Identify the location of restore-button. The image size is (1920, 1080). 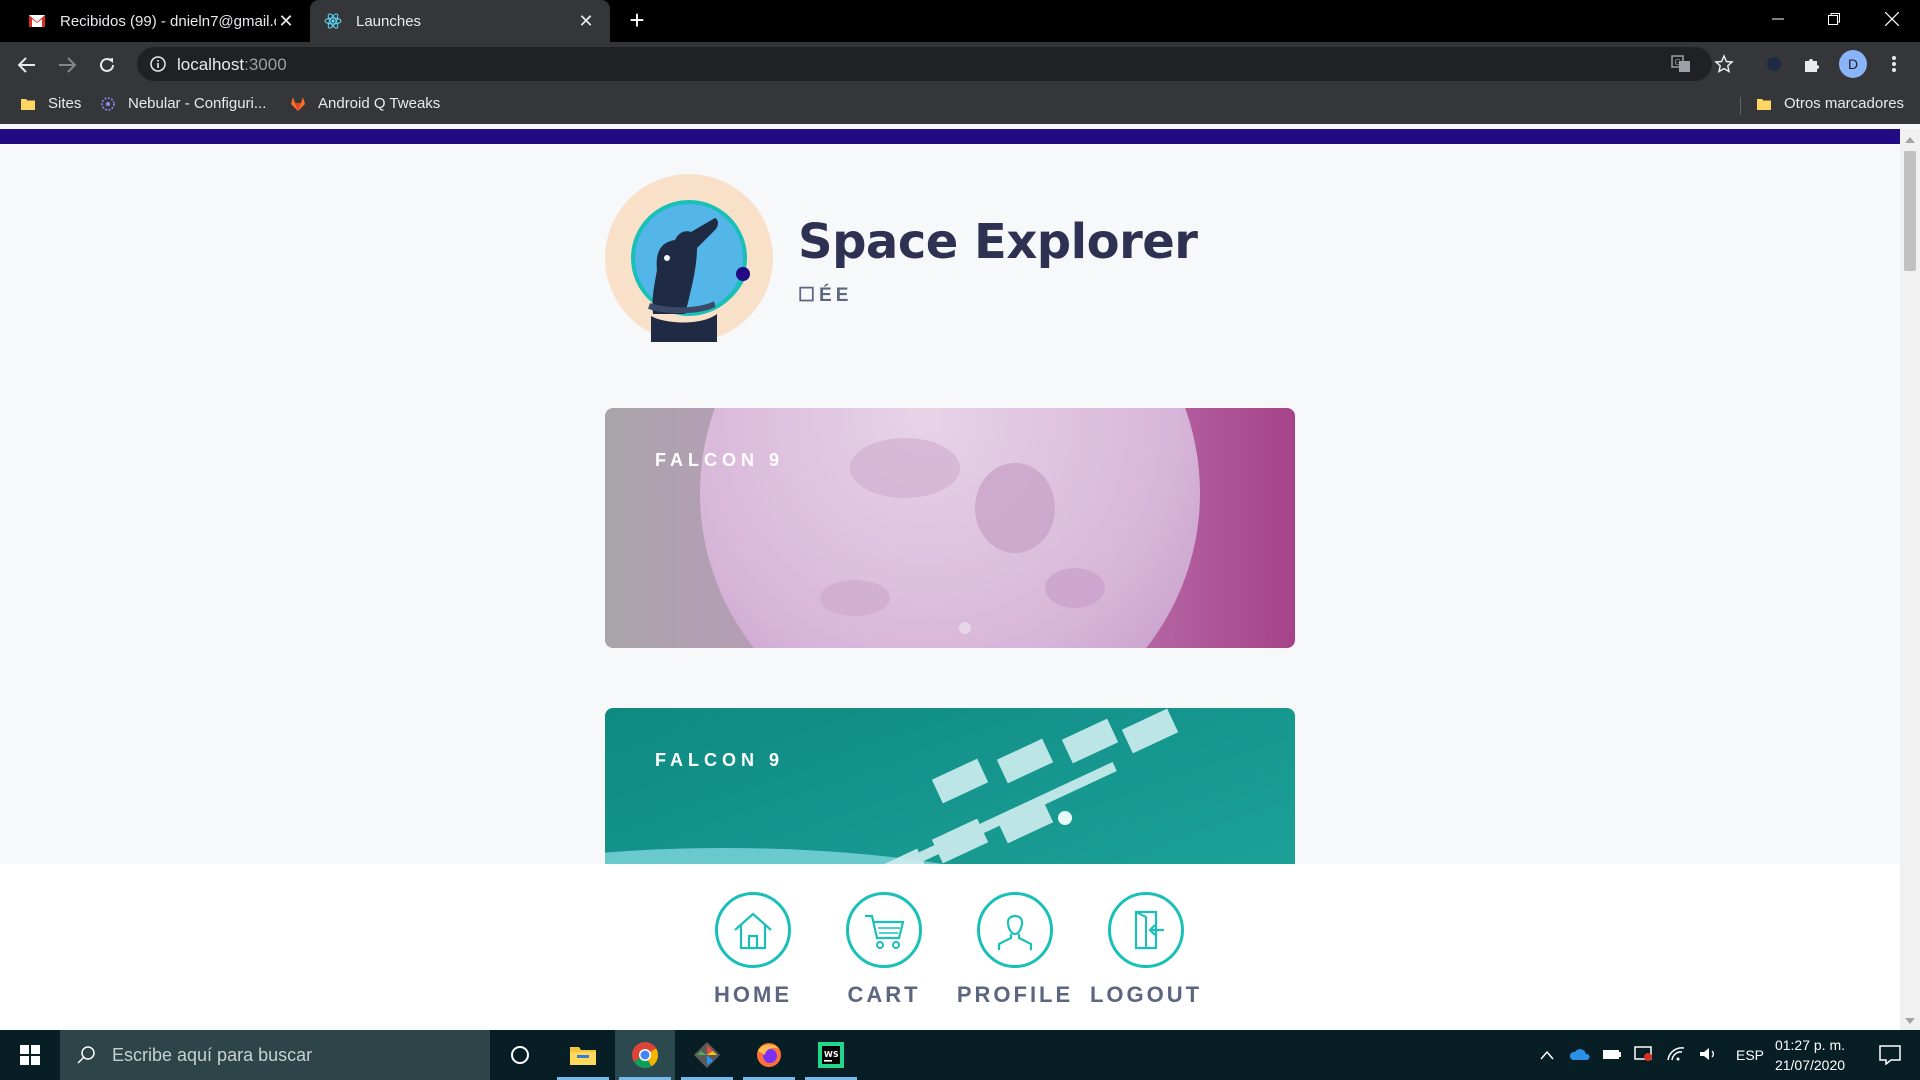
(1834, 19).